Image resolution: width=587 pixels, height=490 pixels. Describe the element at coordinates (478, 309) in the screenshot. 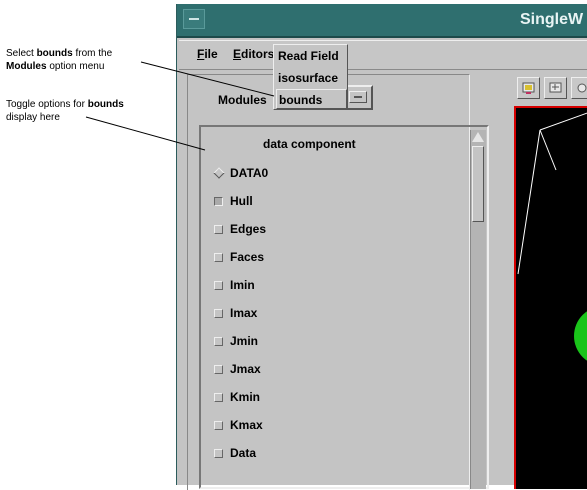

I see `panel-scrollbar` at that location.